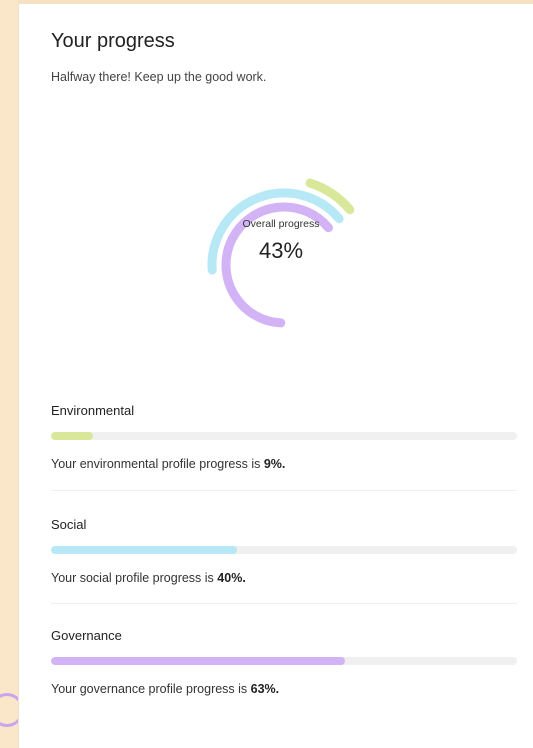  Describe the element at coordinates (134, 578) in the screenshot. I see `description-text: Your social profile progress is` at that location.